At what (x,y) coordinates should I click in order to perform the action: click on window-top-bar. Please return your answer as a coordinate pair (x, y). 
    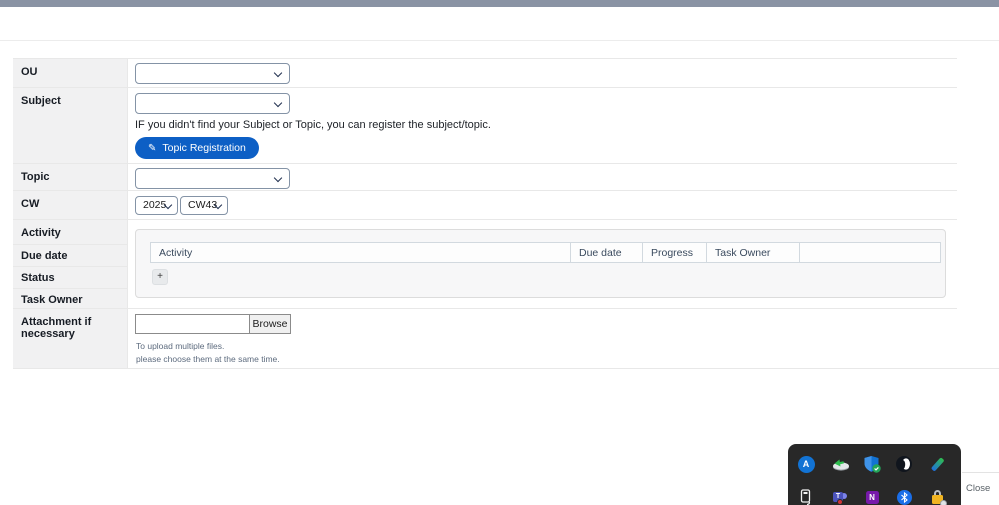
    Looking at the image, I should click on (499, 3).